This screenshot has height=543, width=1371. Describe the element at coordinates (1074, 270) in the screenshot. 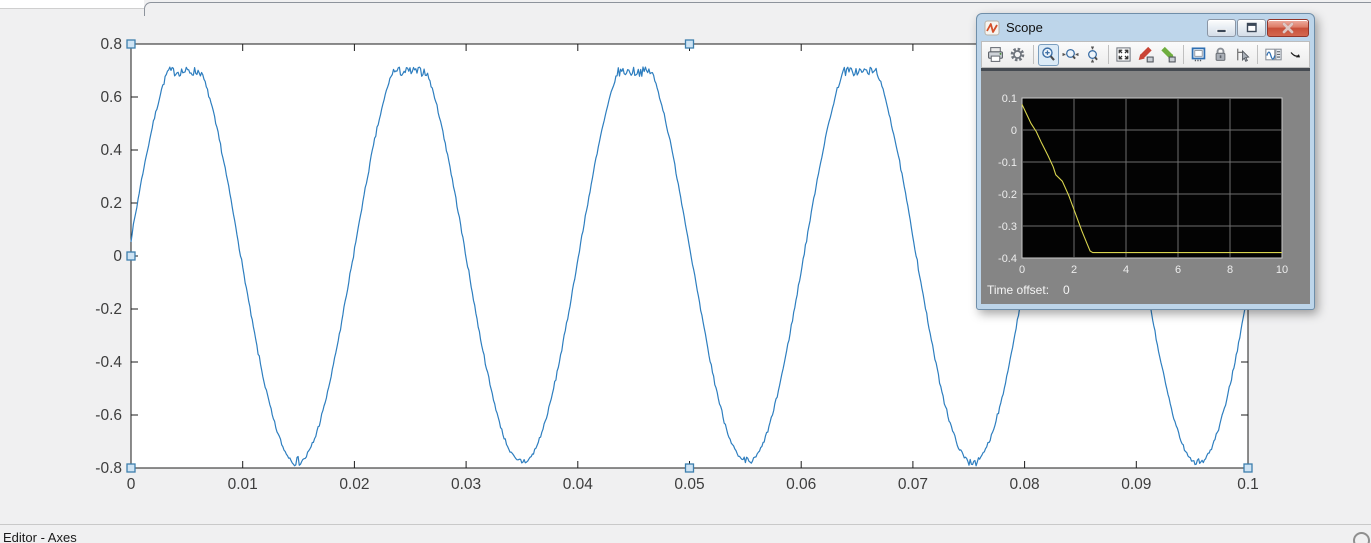

I see `scope-x-tick-label: 2` at that location.